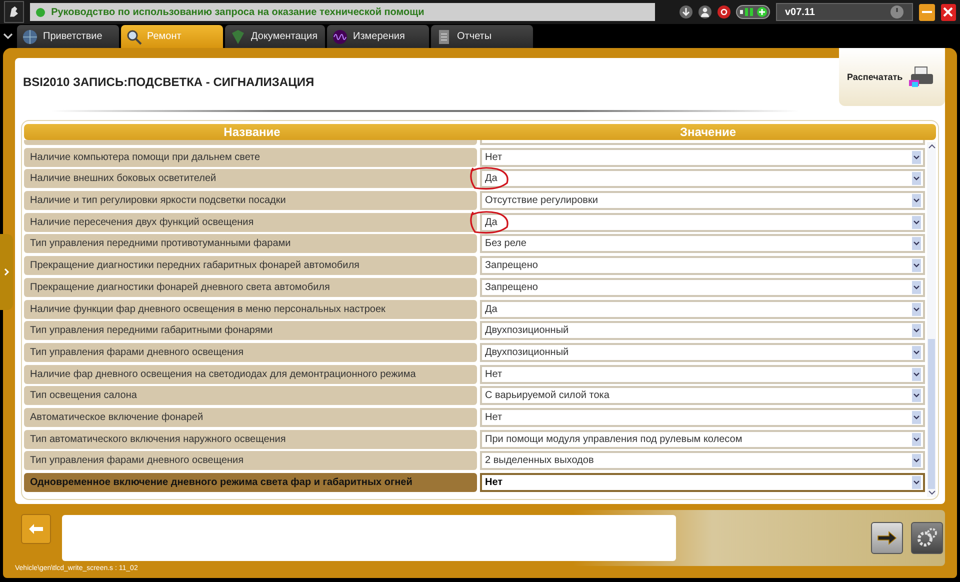 The width and height of the screenshot is (960, 582). I want to click on parameter-name-cell: Наличие и тип регулировки яркости подсветки посадки, so click(250, 200).